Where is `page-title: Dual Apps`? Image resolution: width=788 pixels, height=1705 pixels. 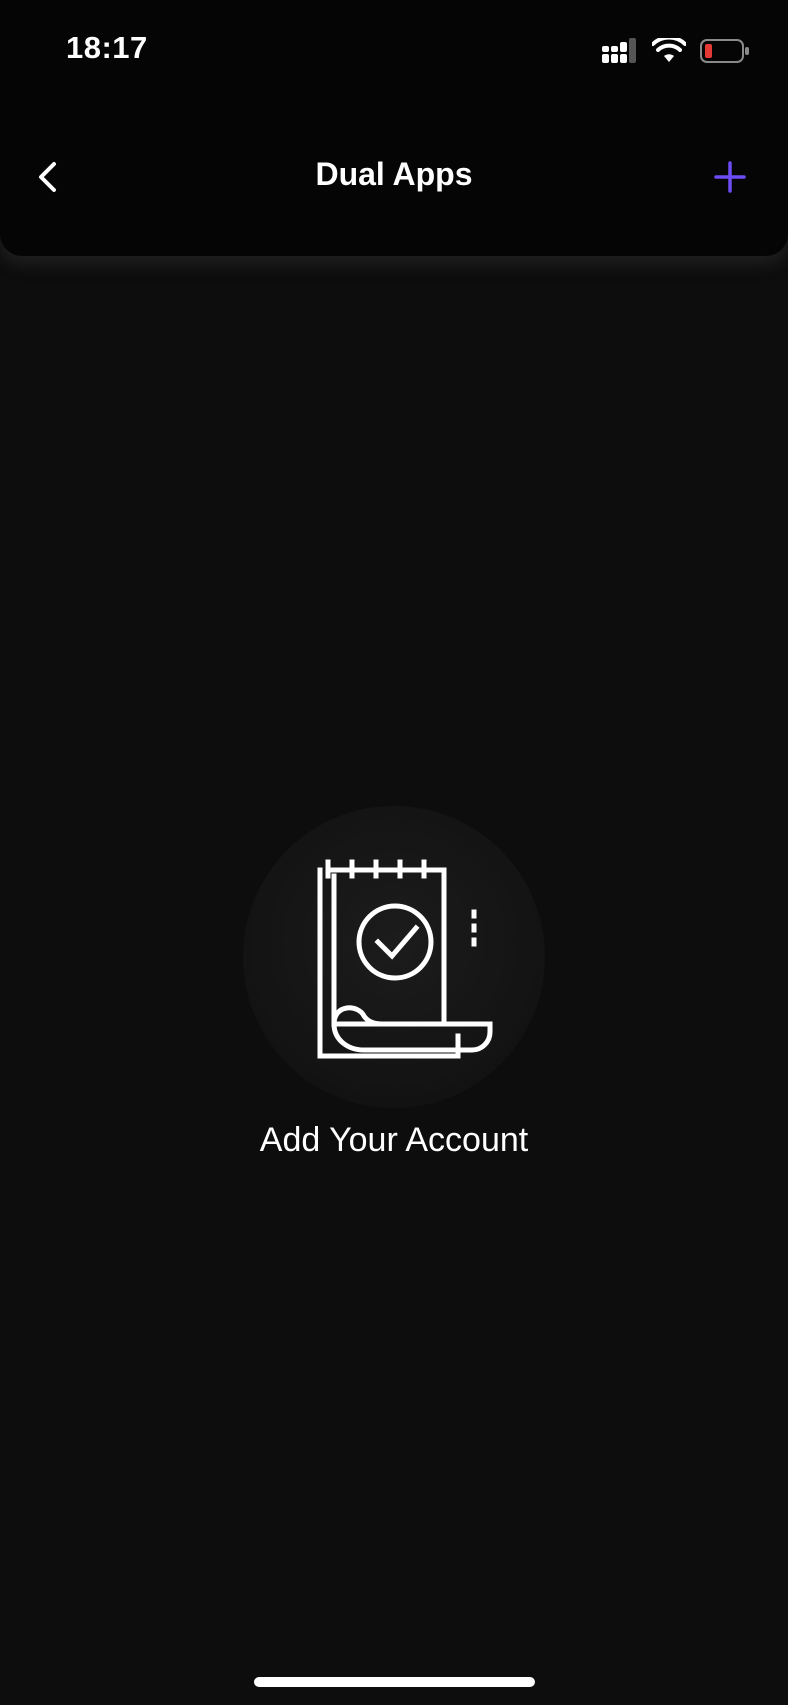
page-title: Dual Apps is located at coordinates (394, 174).